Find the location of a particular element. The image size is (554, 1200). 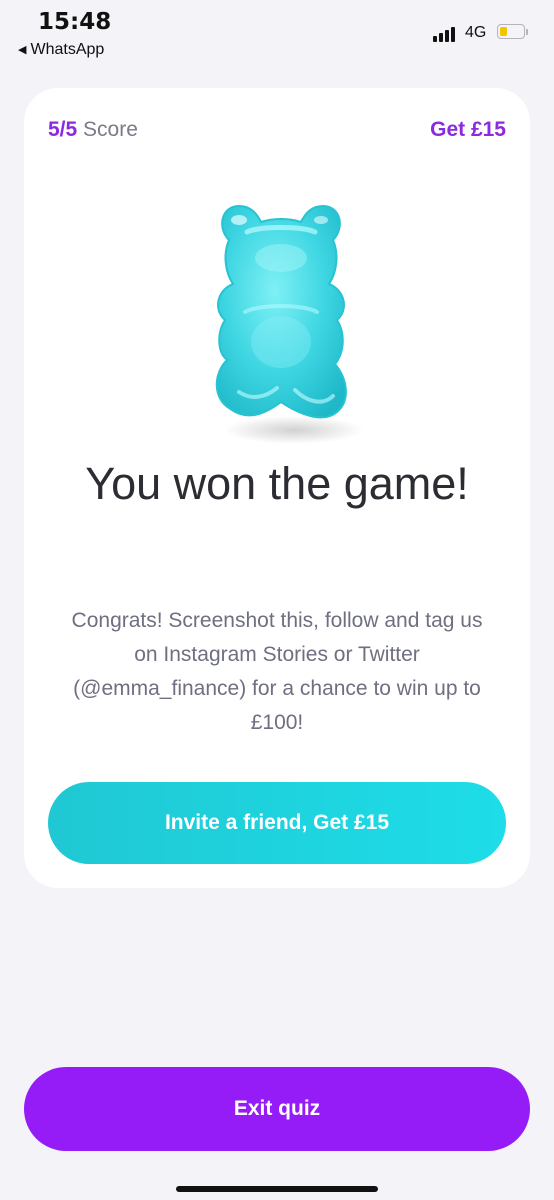

invite-friend-button: Invite a friend, Get £15 is located at coordinates (277, 823).